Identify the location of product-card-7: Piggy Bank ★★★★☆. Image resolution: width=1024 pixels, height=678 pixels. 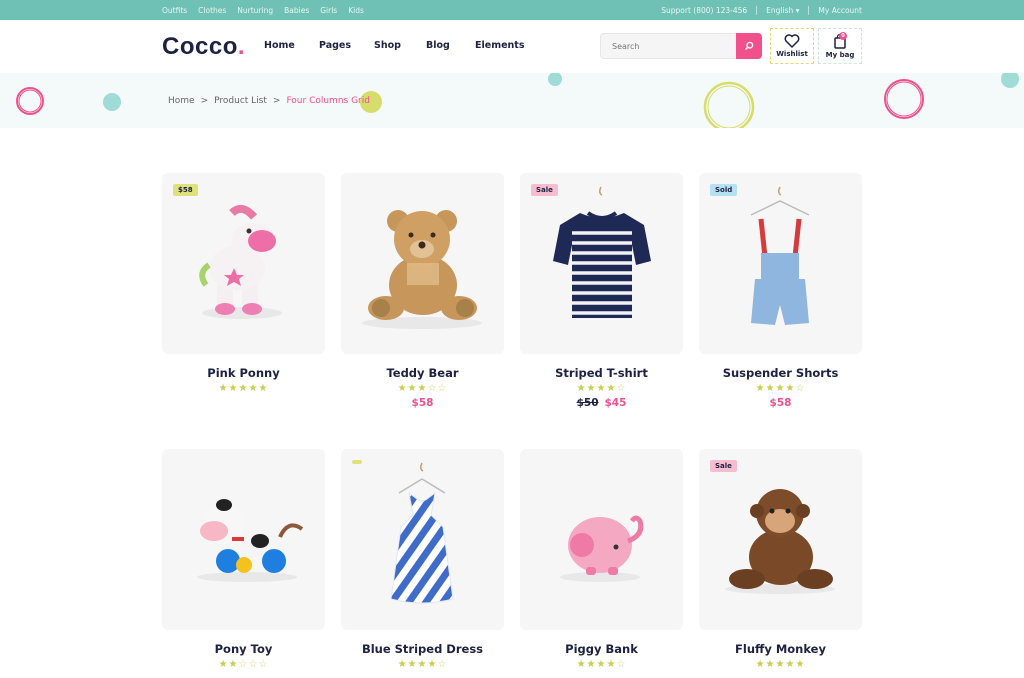
(601, 561).